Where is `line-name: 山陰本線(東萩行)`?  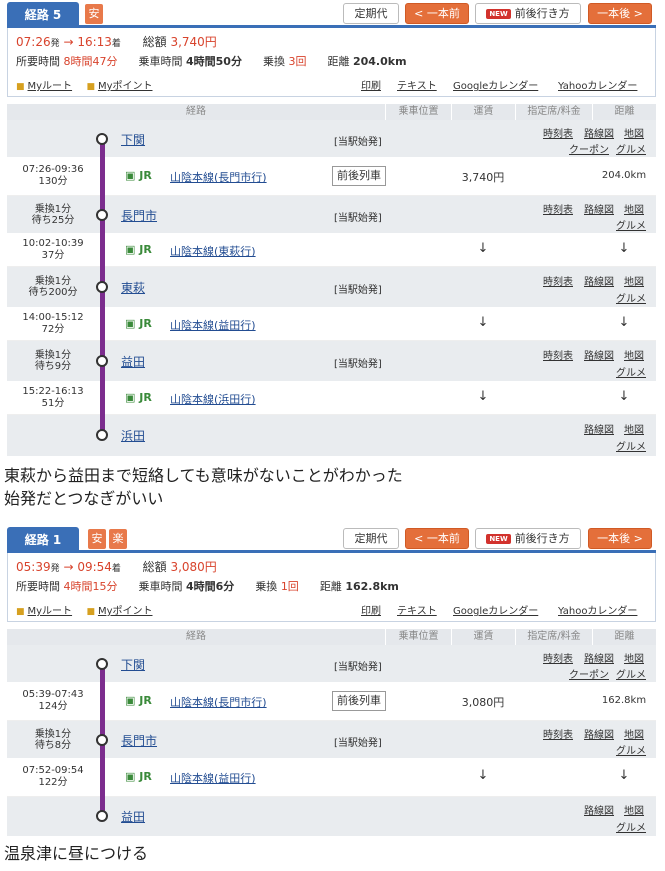 line-name: 山陰本線(東萩行) is located at coordinates (213, 251).